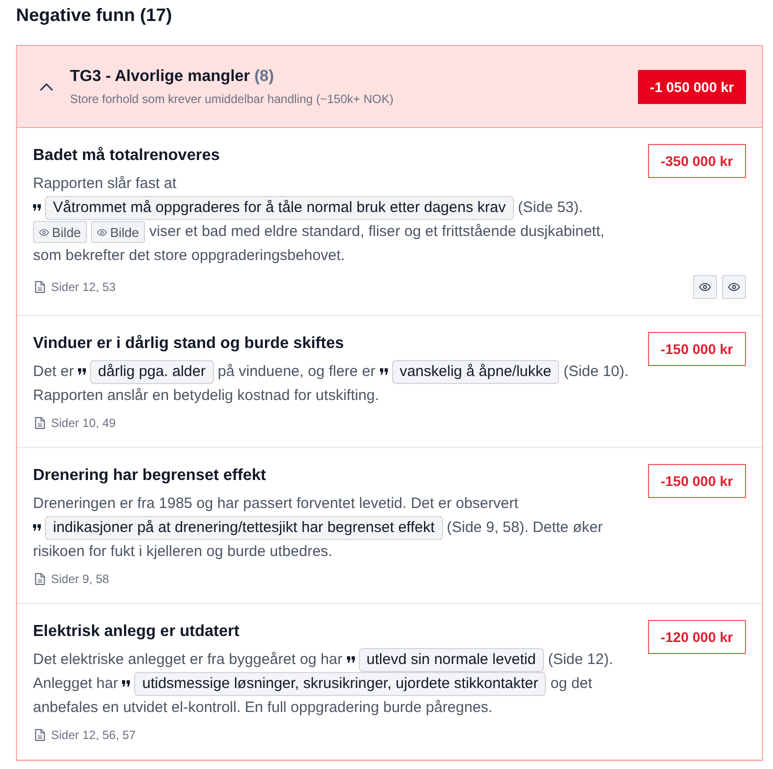 The width and height of the screenshot is (773, 769). Describe the element at coordinates (376, 231) in the screenshot. I see `finding-text: viser et bad med eldre standard, fliser og et frittstående dusjkabinett,` at that location.